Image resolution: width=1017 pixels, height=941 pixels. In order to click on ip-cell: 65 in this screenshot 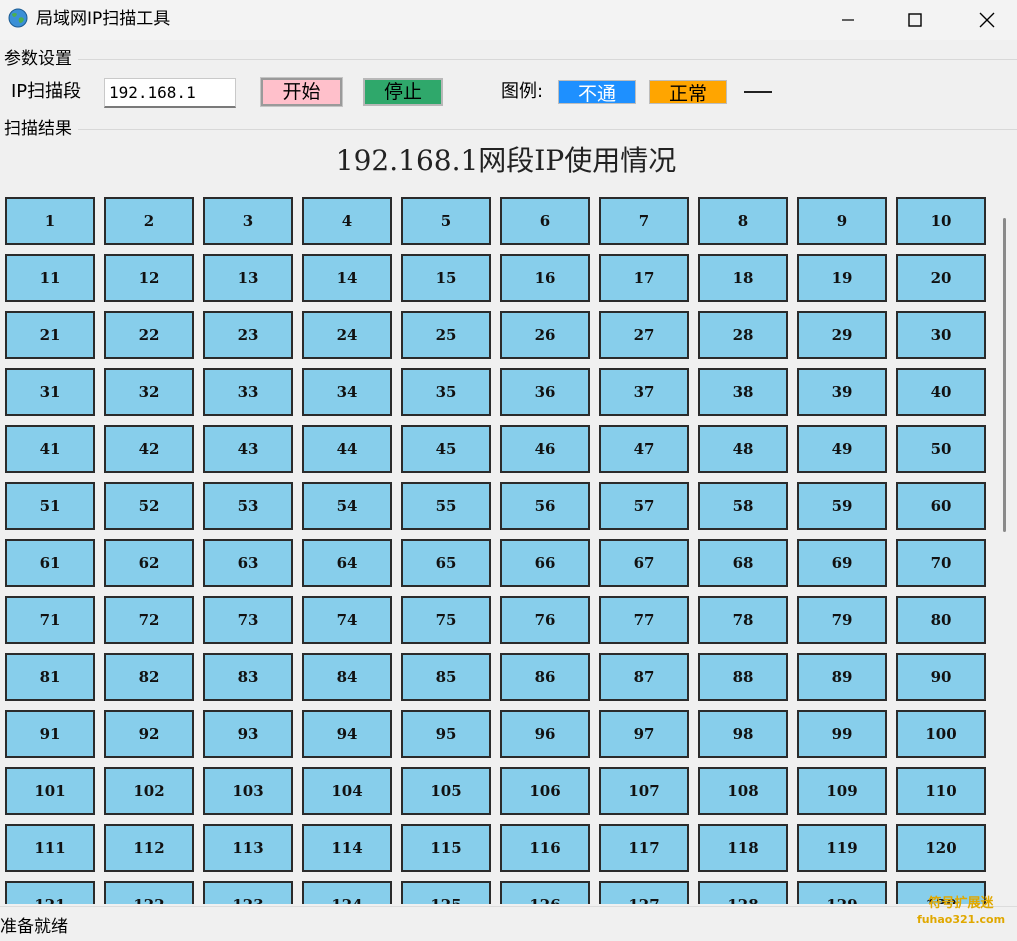, I will do `click(446, 563)`.